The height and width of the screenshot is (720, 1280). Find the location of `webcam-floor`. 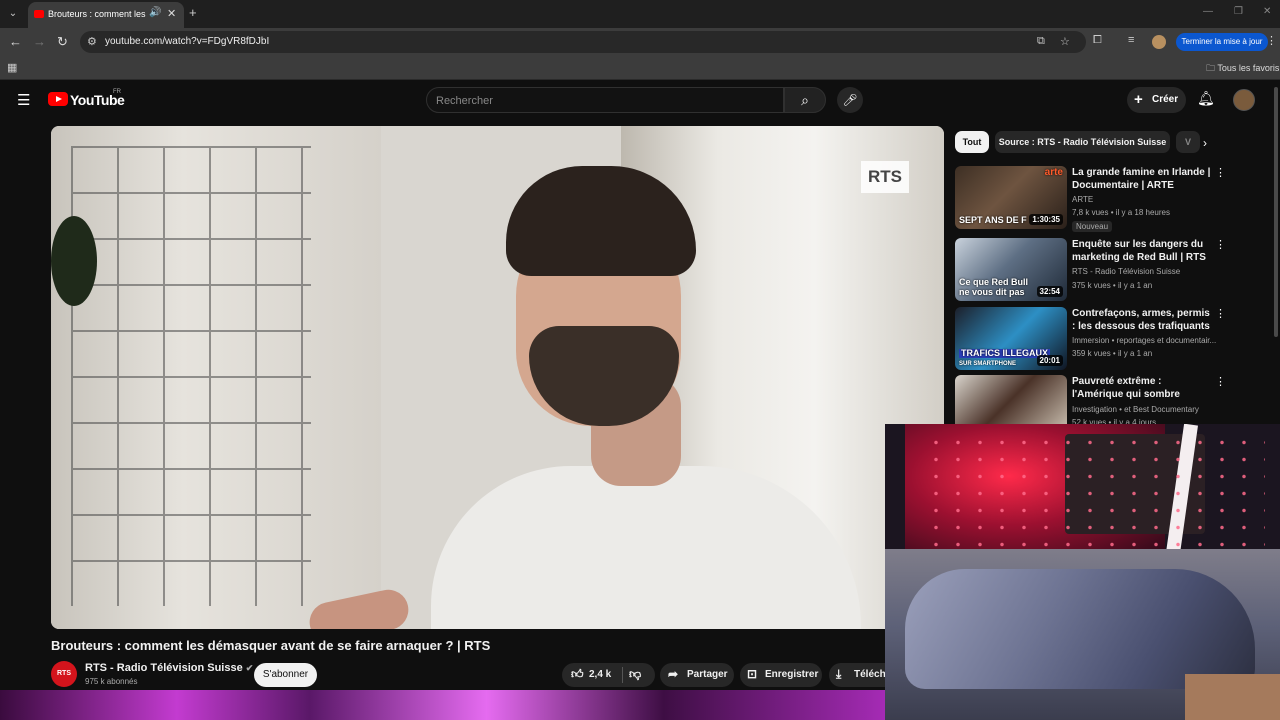

webcam-floor is located at coordinates (1232, 697).